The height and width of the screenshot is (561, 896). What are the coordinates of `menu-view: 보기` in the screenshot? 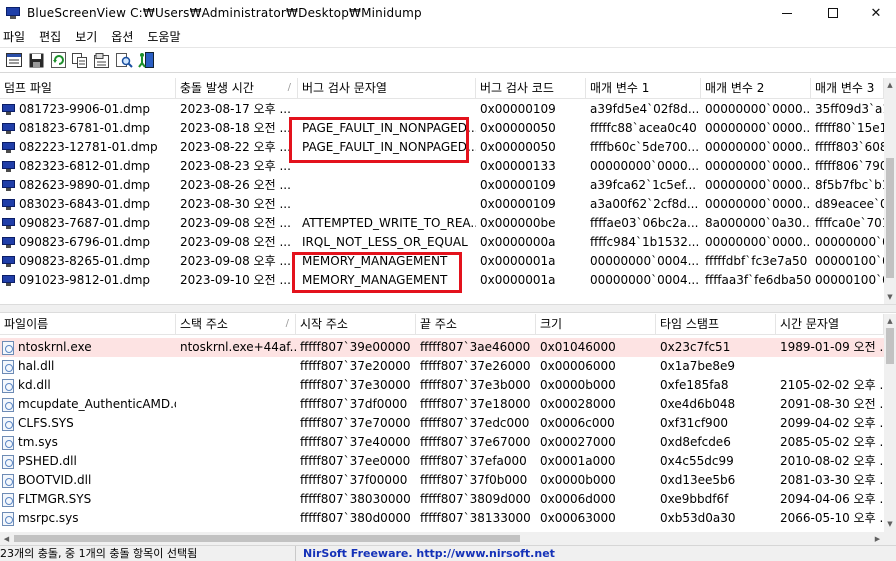 It's located at (90, 36).